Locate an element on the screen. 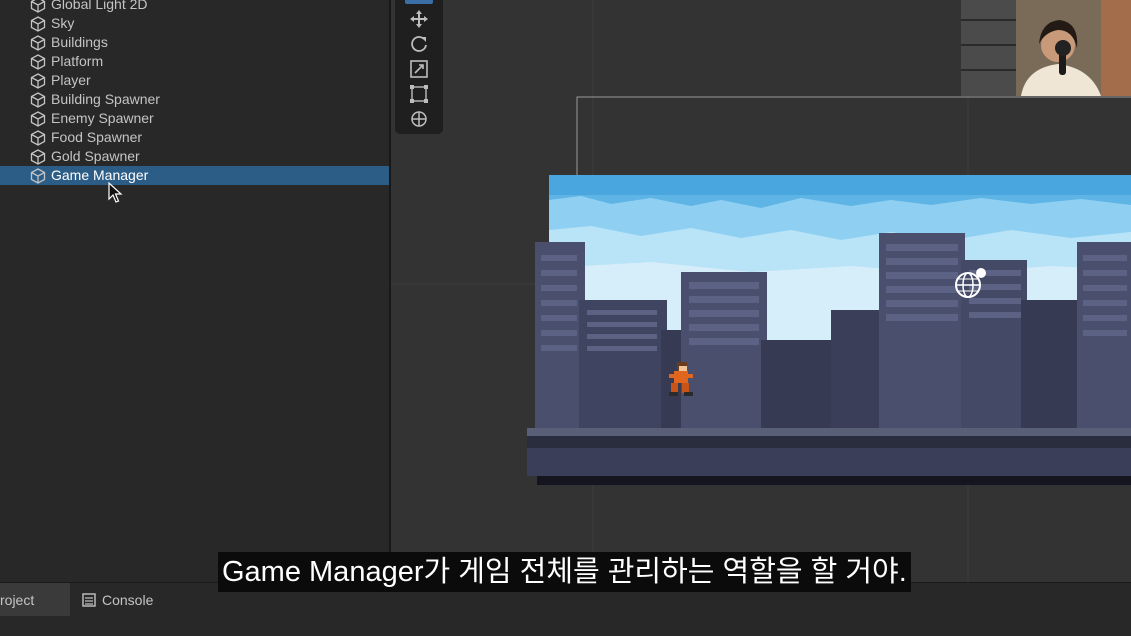 Image resolution: width=1131 pixels, height=636 pixels. hierarchy-item: Buildings is located at coordinates (194, 42).